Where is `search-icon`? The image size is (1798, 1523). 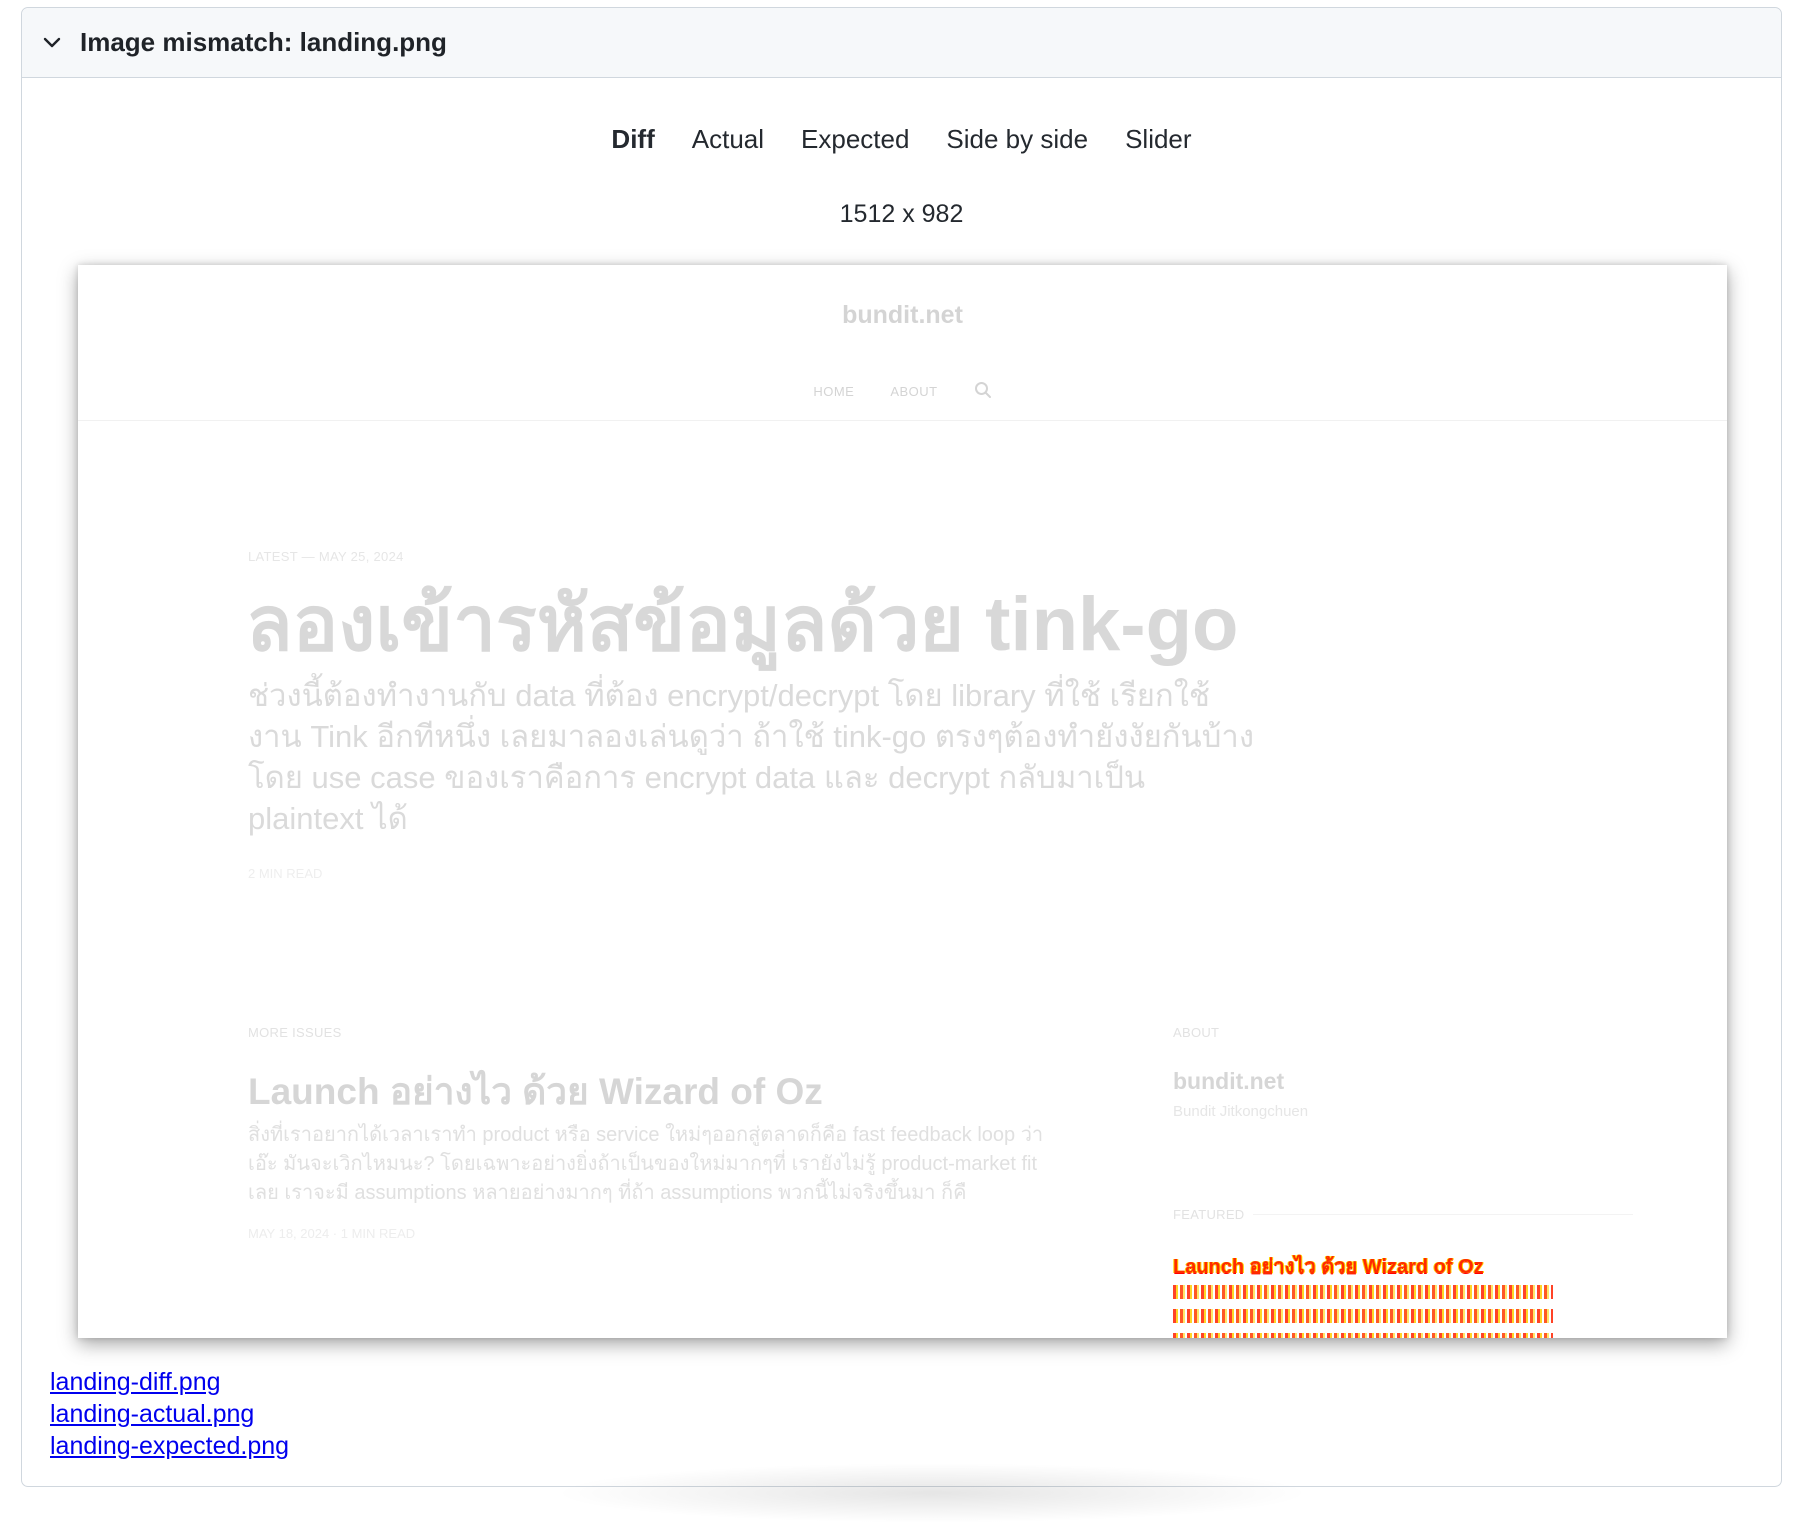 search-icon is located at coordinates (983, 391).